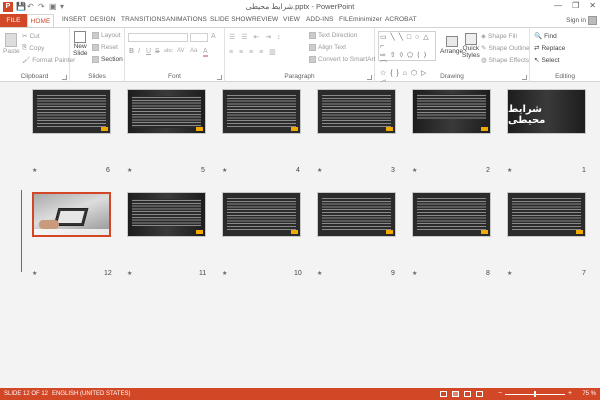 The image size is (600, 400). I want to click on bold-button: B, so click(131, 51).